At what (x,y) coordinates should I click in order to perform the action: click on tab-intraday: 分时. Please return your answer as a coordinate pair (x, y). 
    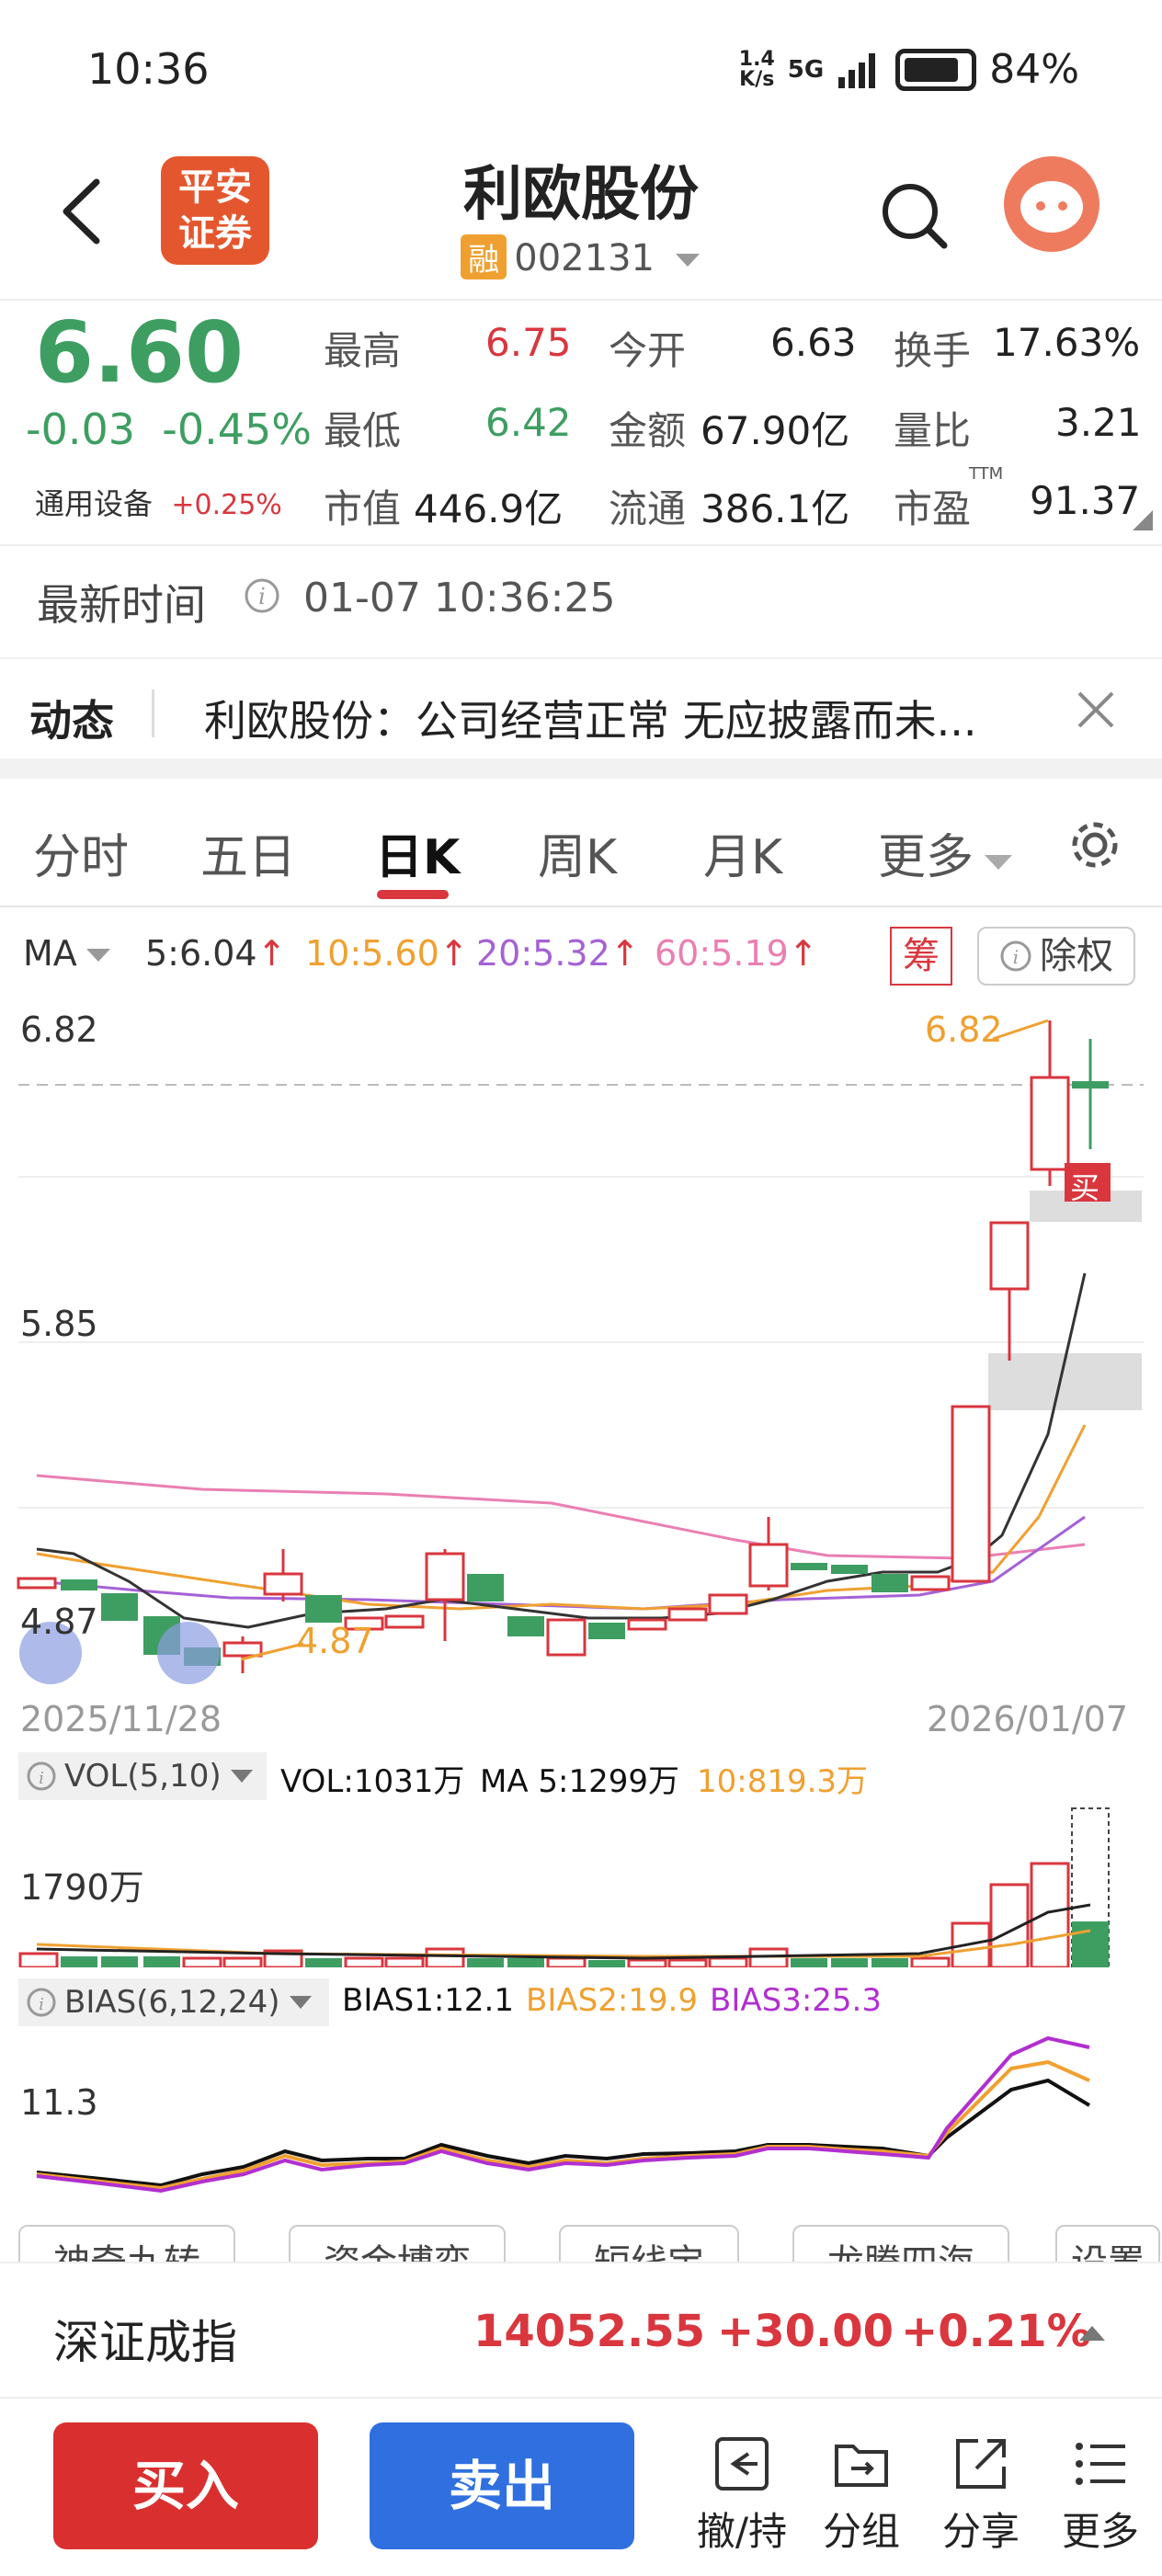
    Looking at the image, I should click on (81, 852).